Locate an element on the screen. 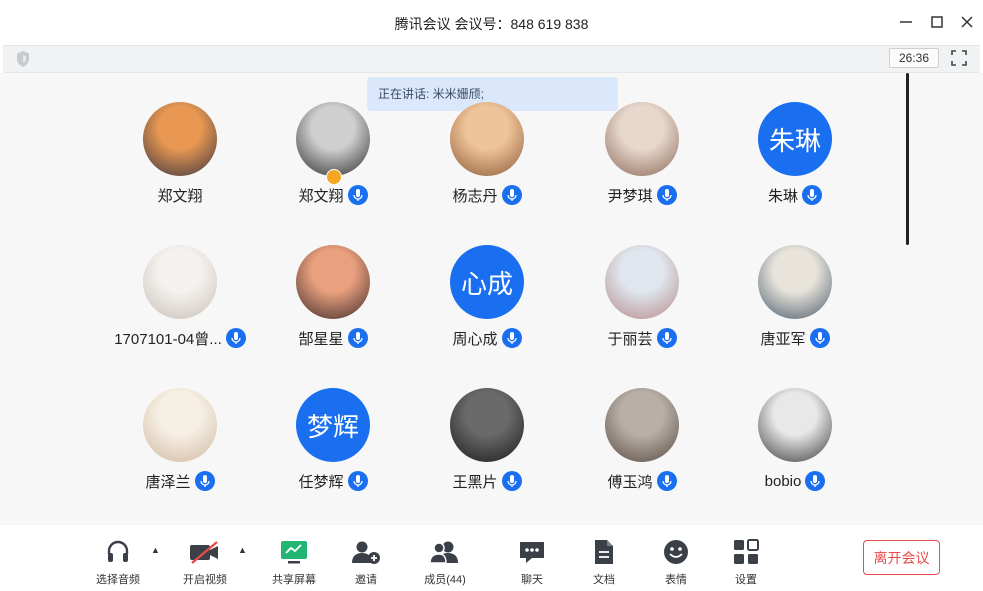 Image resolution: width=983 pixels, height=591 pixels. participant-tile: 梦辉任梦辉 is located at coordinates (333, 453).